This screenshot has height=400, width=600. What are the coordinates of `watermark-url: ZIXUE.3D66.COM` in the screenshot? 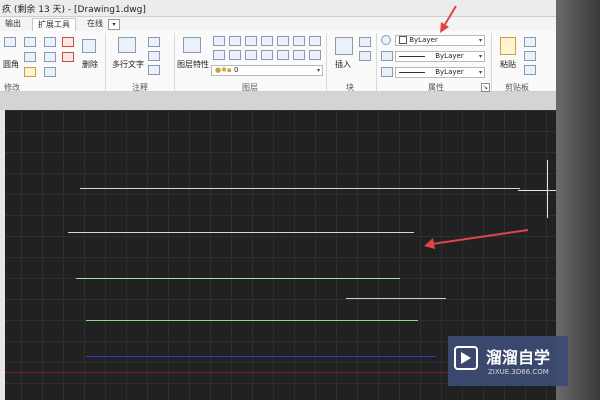 It's located at (518, 372).